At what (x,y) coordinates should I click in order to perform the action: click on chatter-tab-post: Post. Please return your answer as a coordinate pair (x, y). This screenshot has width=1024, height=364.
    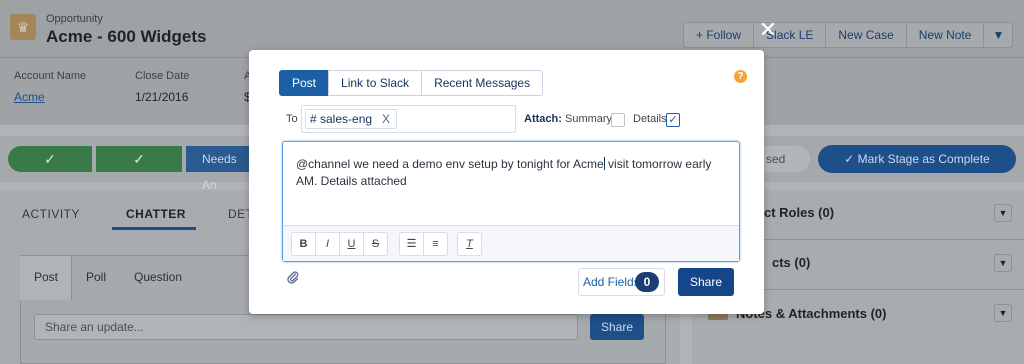
    Looking at the image, I should click on (46, 277).